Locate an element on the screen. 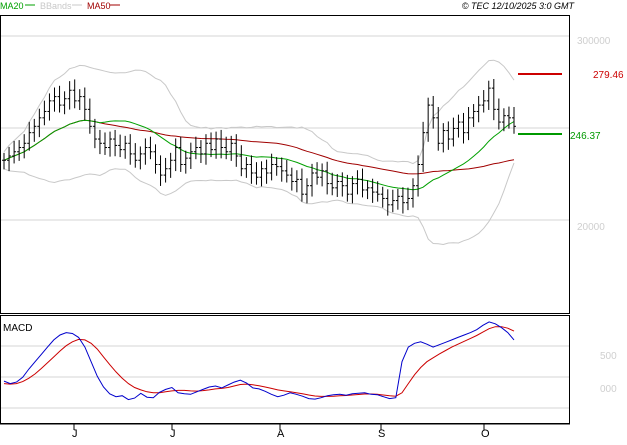  x-tick-label-j1: J is located at coordinates (75, 434).